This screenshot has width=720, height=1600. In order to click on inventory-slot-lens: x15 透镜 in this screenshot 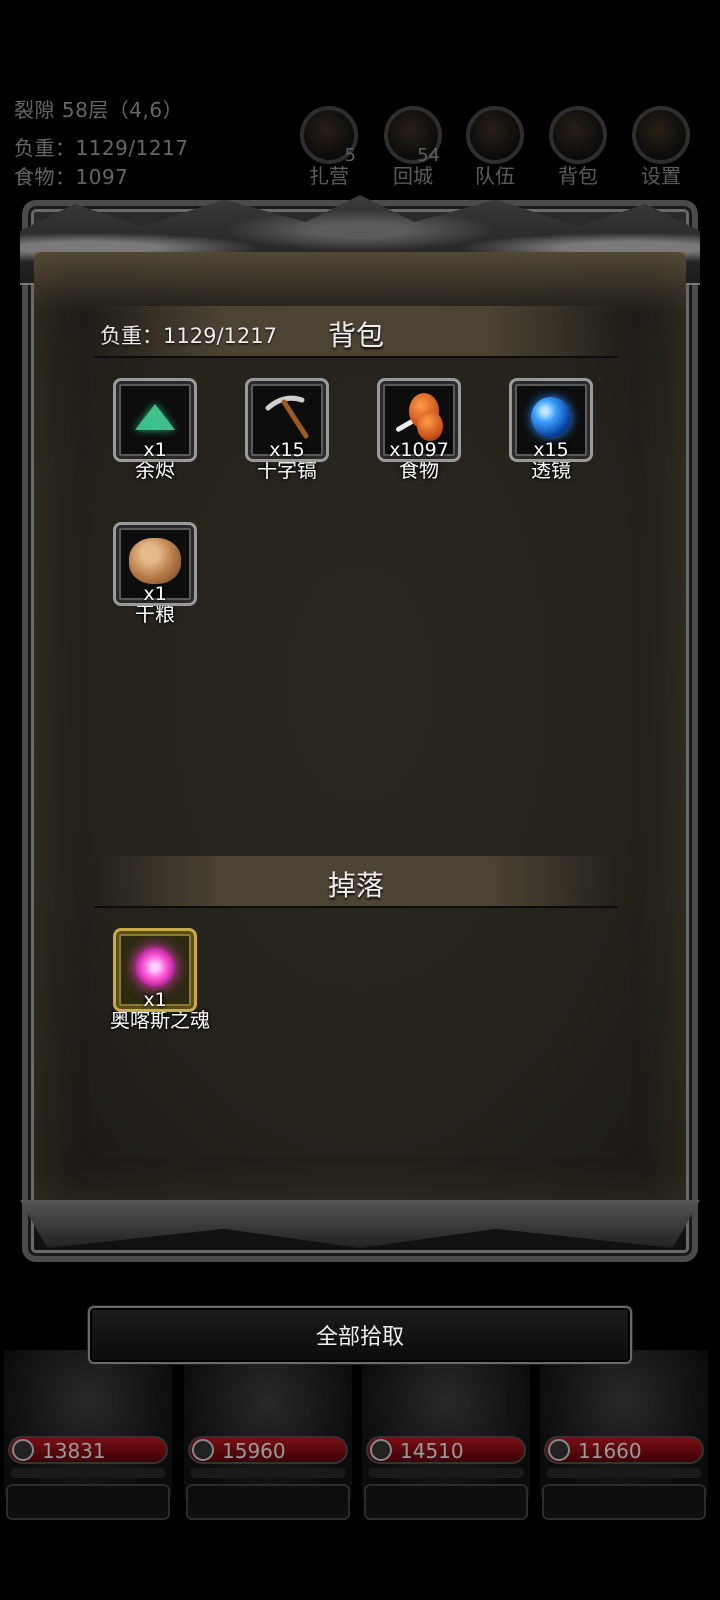, I will do `click(551, 430)`.